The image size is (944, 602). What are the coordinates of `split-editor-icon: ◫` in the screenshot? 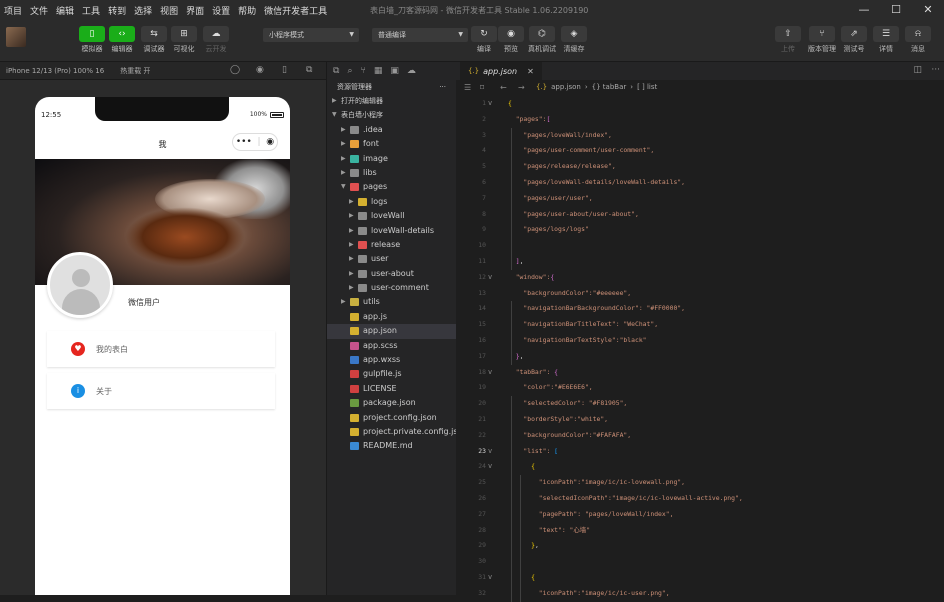 It's located at (917, 70).